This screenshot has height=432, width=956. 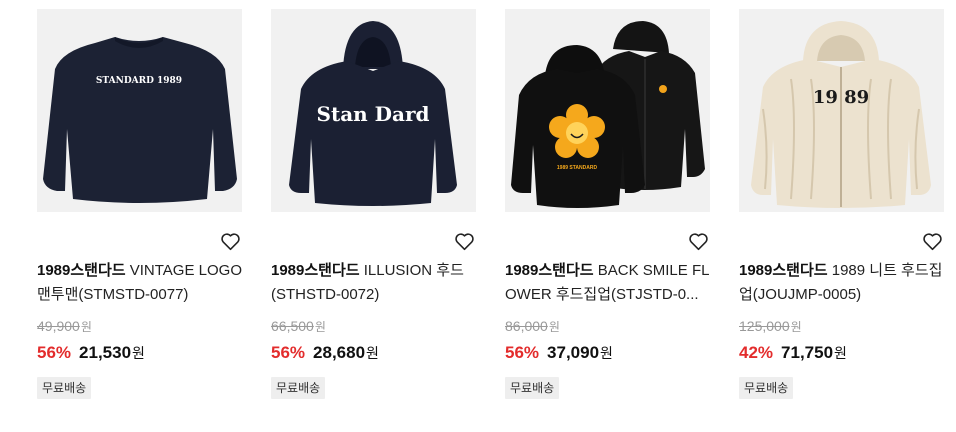 I want to click on product-title: 1989스탠다드 ILLUSION 후드(STHSTD-0072), so click(x=373, y=283).